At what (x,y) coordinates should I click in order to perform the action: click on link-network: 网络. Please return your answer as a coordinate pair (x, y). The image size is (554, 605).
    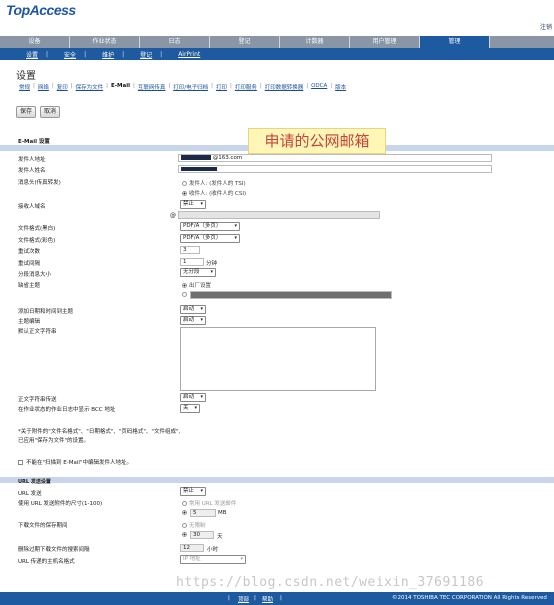
    Looking at the image, I should click on (43, 87).